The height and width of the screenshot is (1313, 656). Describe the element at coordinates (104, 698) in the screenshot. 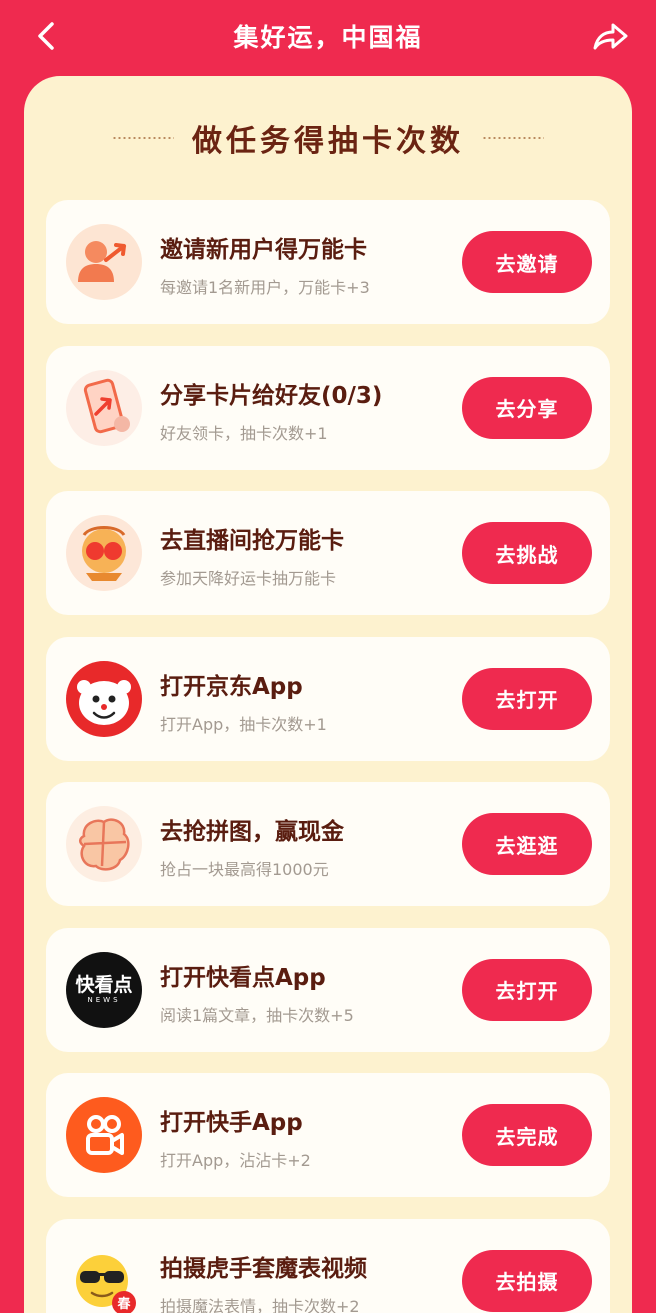

I see `jd-app-icon` at that location.